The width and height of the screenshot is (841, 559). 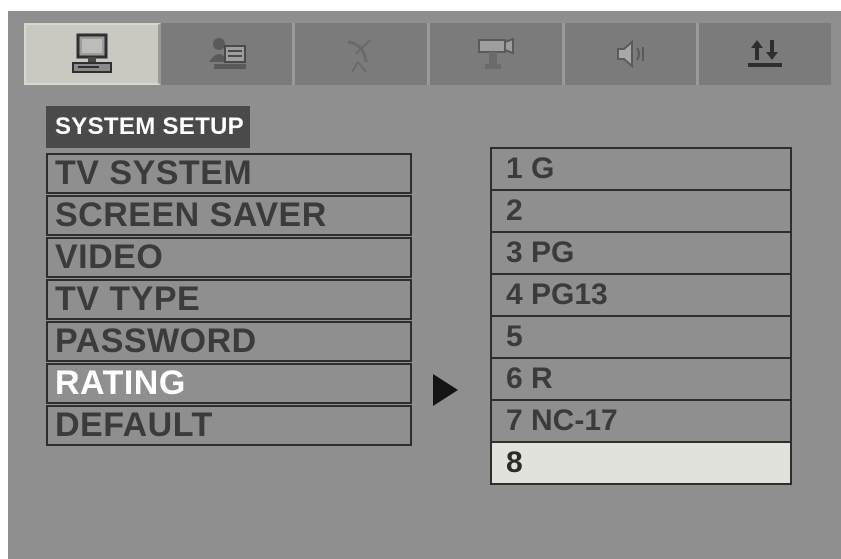 What do you see at coordinates (641, 380) in the screenshot?
I see `rating-option-6: 6 R` at bounding box center [641, 380].